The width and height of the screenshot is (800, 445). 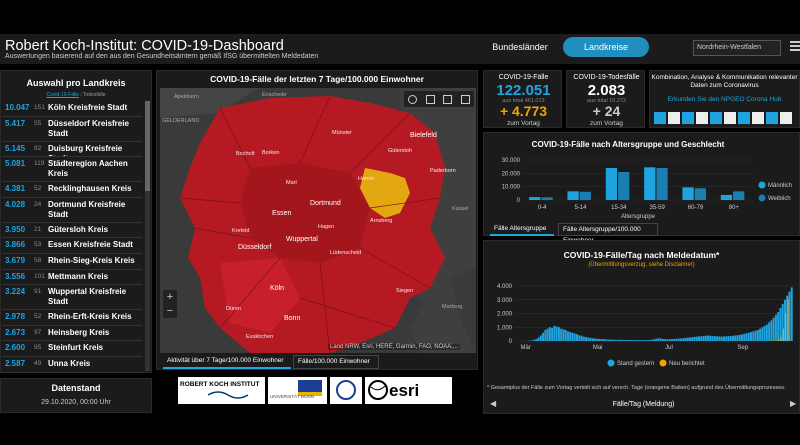 What do you see at coordinates (793, 403) in the screenshot?
I see `chevron-right-icon: ▶` at bounding box center [793, 403].